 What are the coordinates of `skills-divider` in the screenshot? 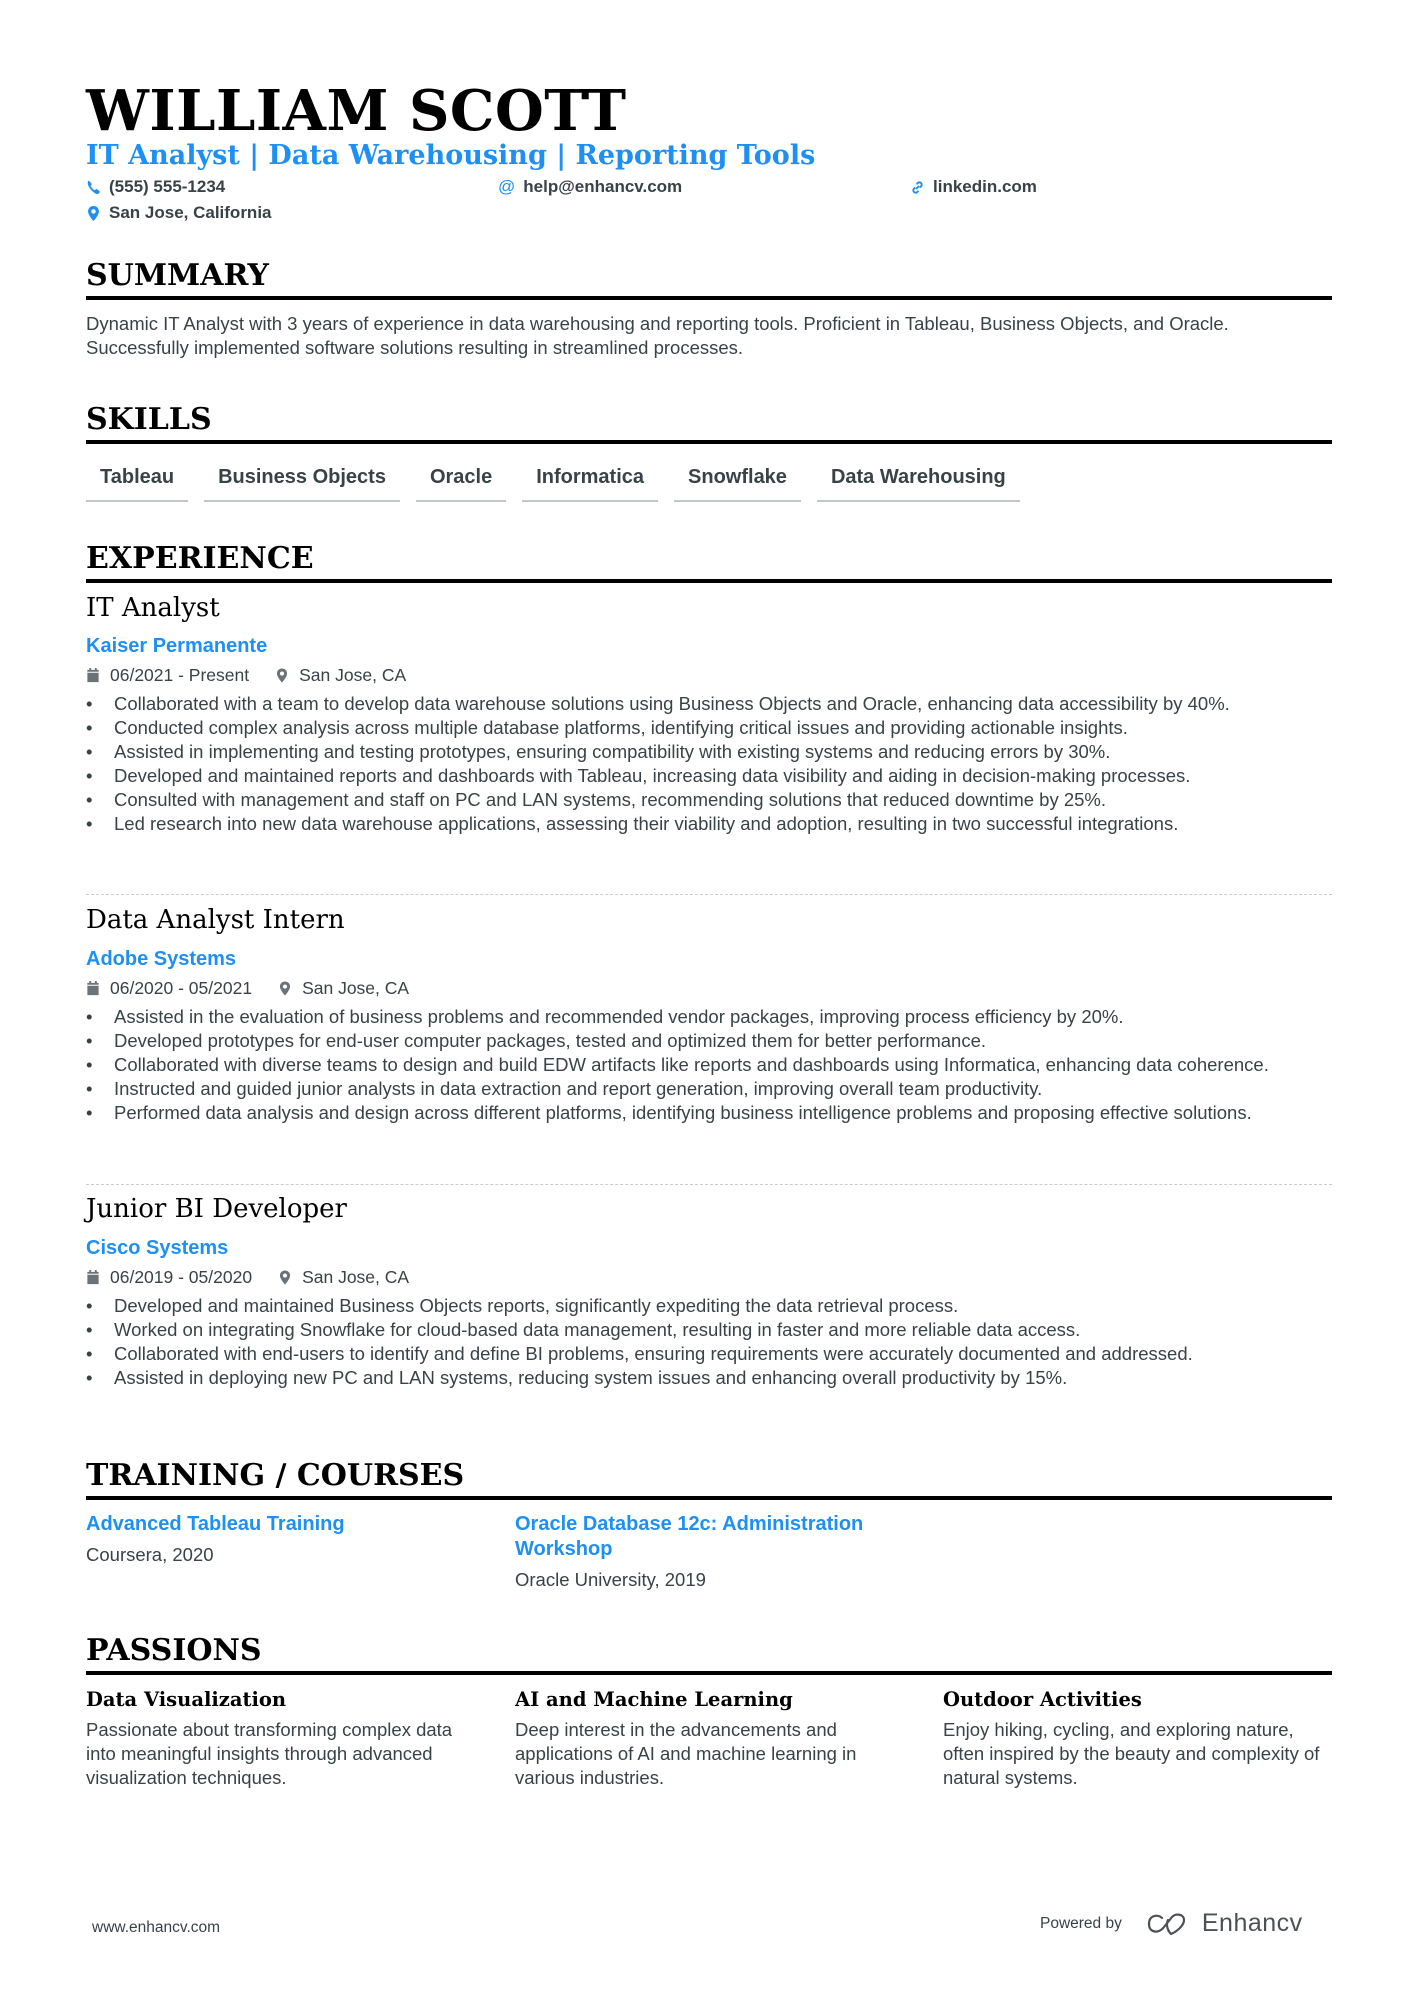 It's located at (709, 442).